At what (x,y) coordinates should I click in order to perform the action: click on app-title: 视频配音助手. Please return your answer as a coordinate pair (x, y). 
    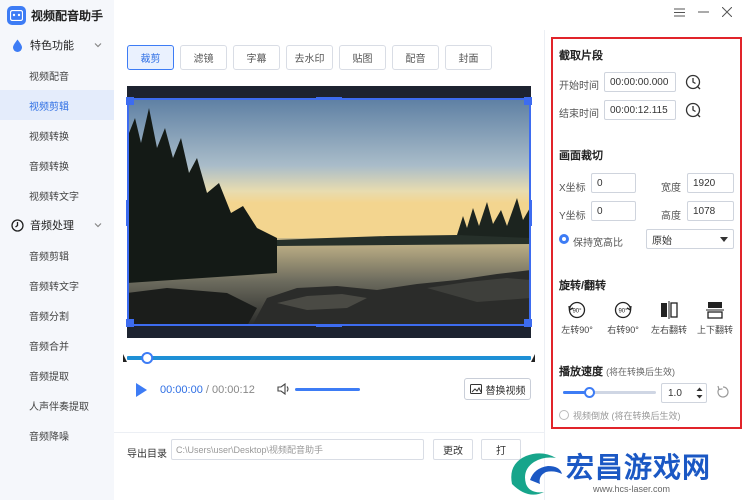
    Looking at the image, I should click on (67, 15).